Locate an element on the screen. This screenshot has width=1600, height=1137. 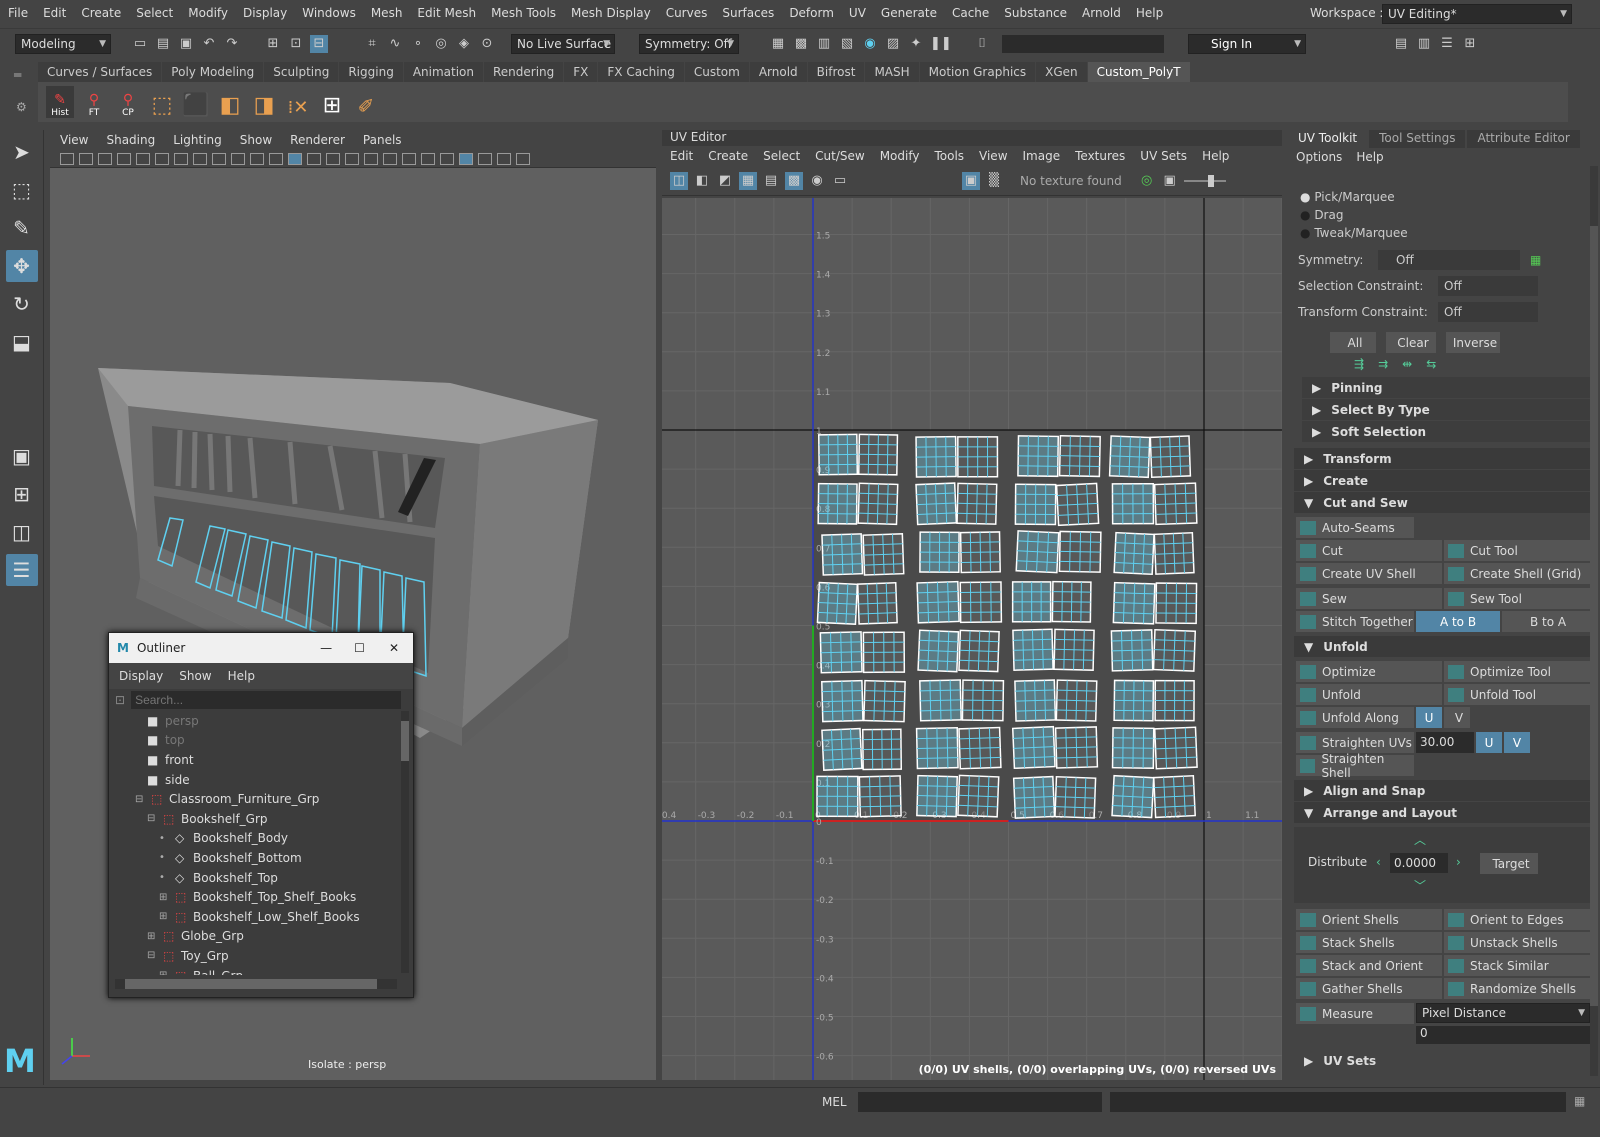
shelf-ft-button: ⚲ FT is located at coordinates (94, 102).